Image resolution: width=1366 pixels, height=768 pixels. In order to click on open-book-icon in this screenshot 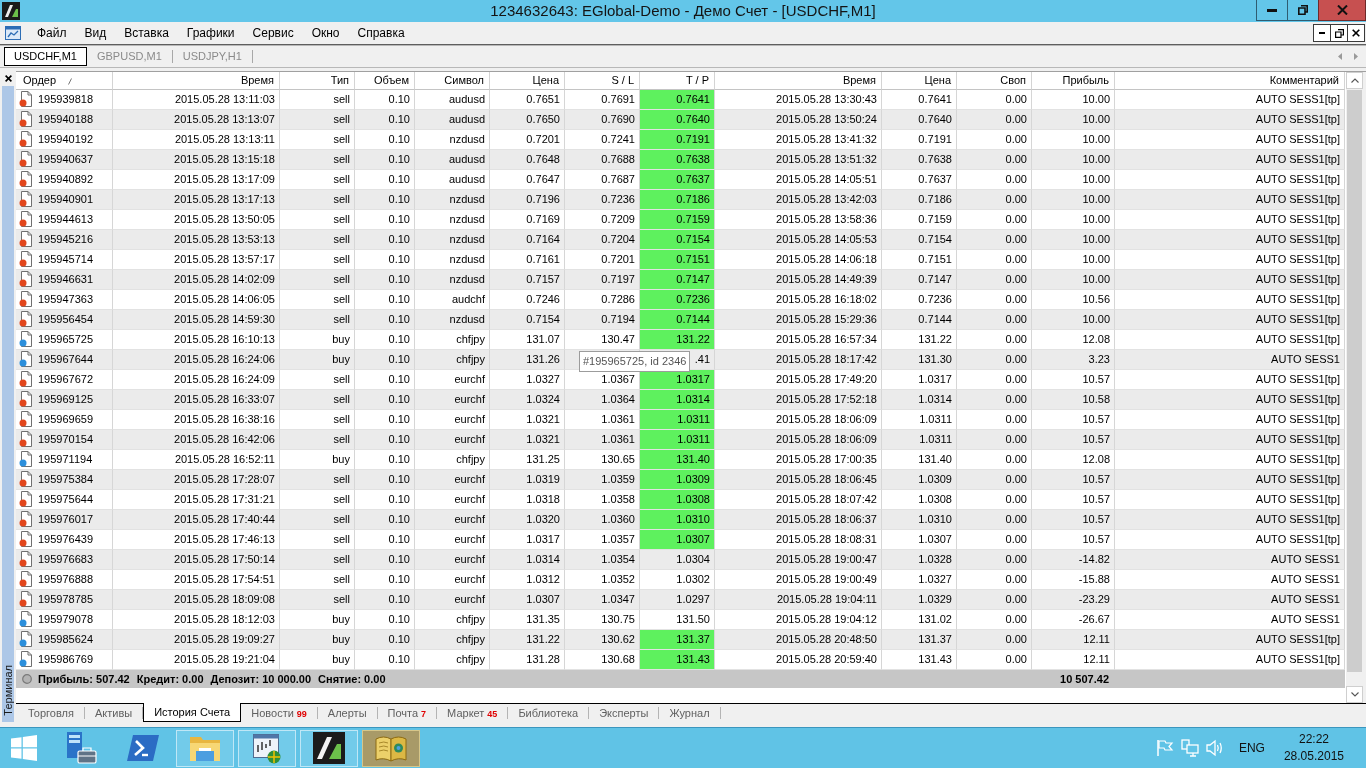, I will do `click(391, 748)`.